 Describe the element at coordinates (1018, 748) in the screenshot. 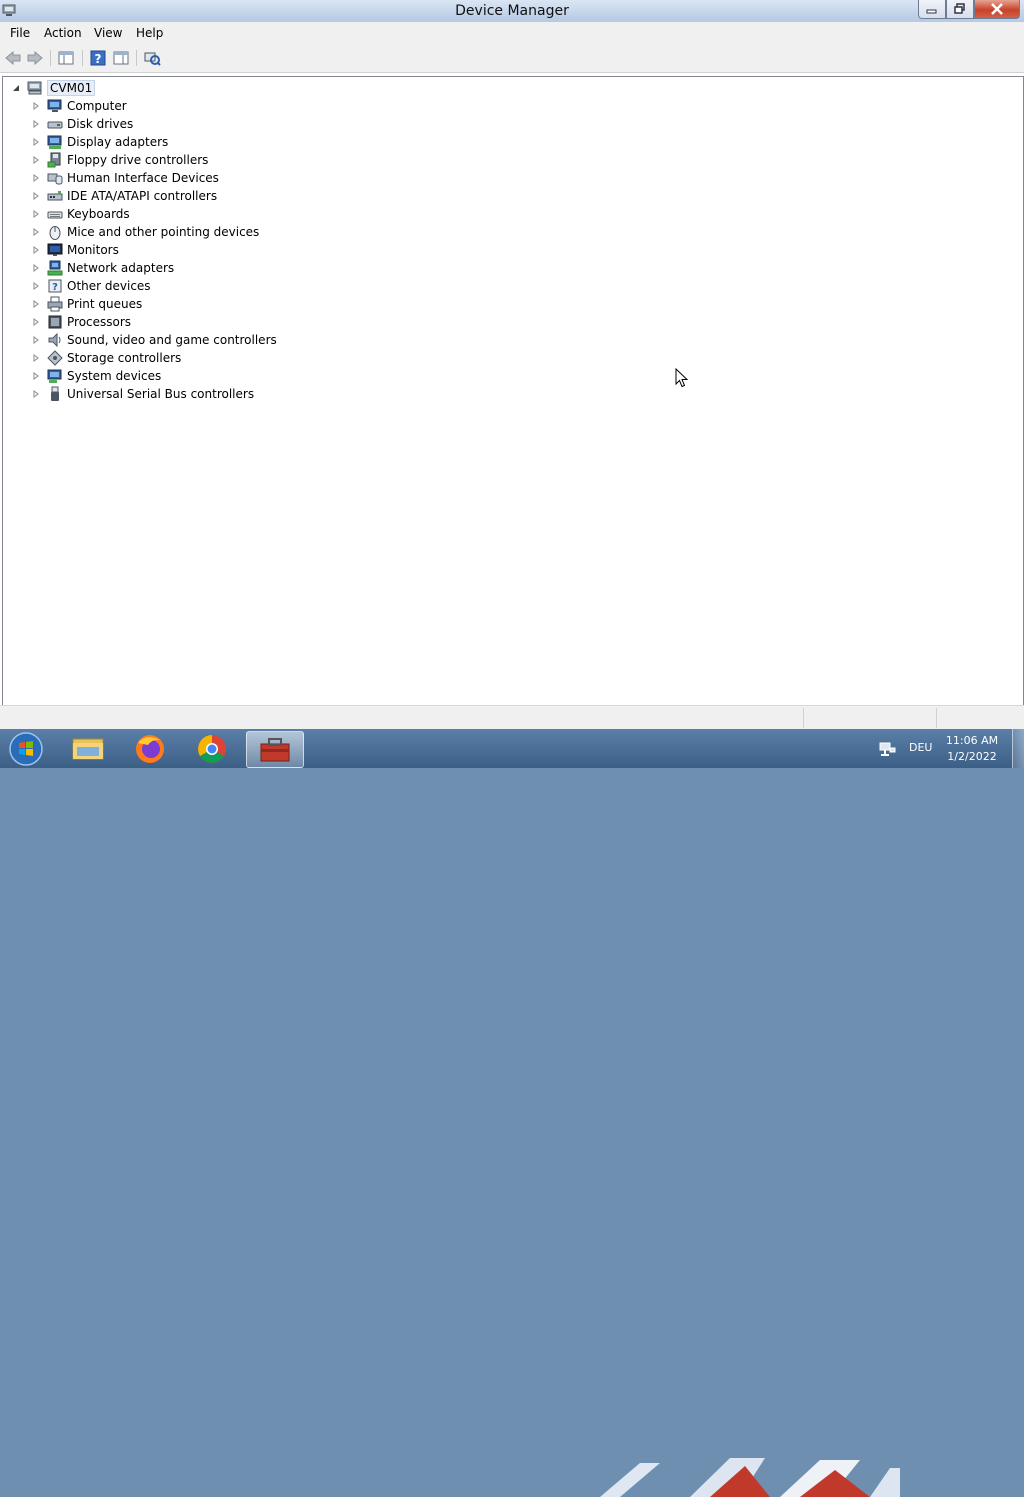

I see `show-desktop-button` at that location.